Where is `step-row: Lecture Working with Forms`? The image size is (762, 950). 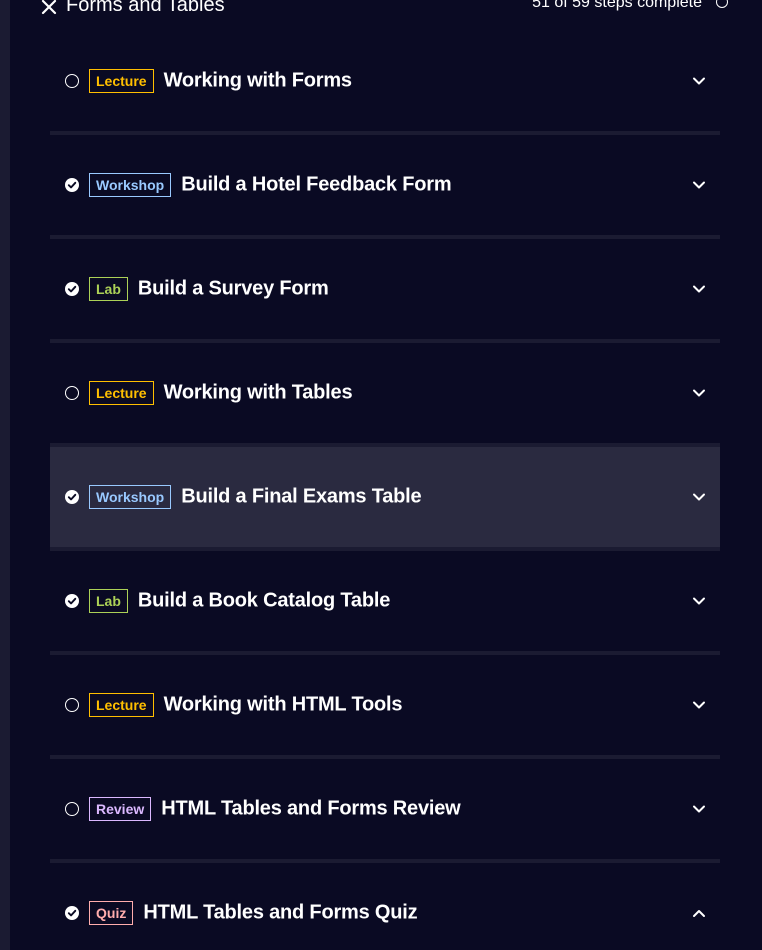
step-row: Lecture Working with Forms is located at coordinates (385, 83).